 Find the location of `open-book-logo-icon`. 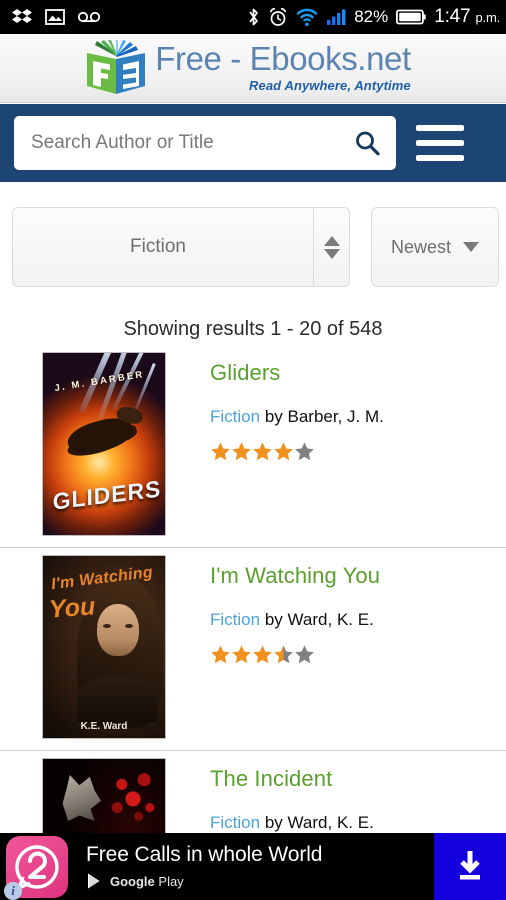

open-book-logo-icon is located at coordinates (116, 67).